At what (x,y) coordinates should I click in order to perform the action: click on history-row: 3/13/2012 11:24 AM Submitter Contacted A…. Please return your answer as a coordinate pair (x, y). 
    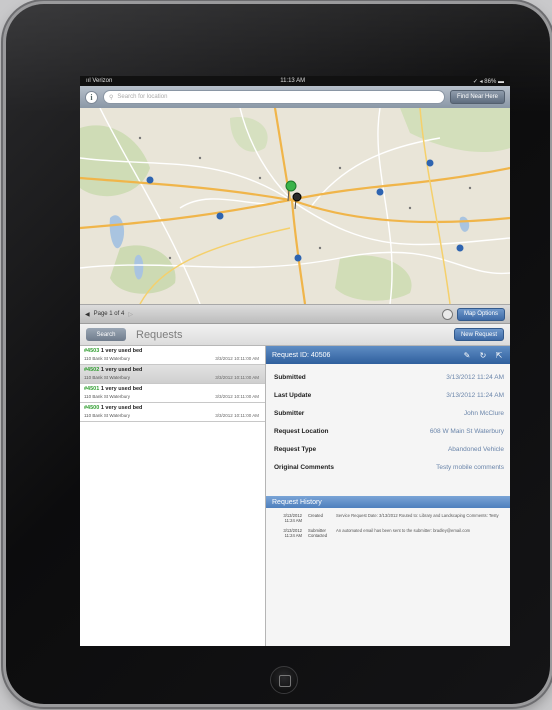
    Looking at the image, I should click on (388, 530).